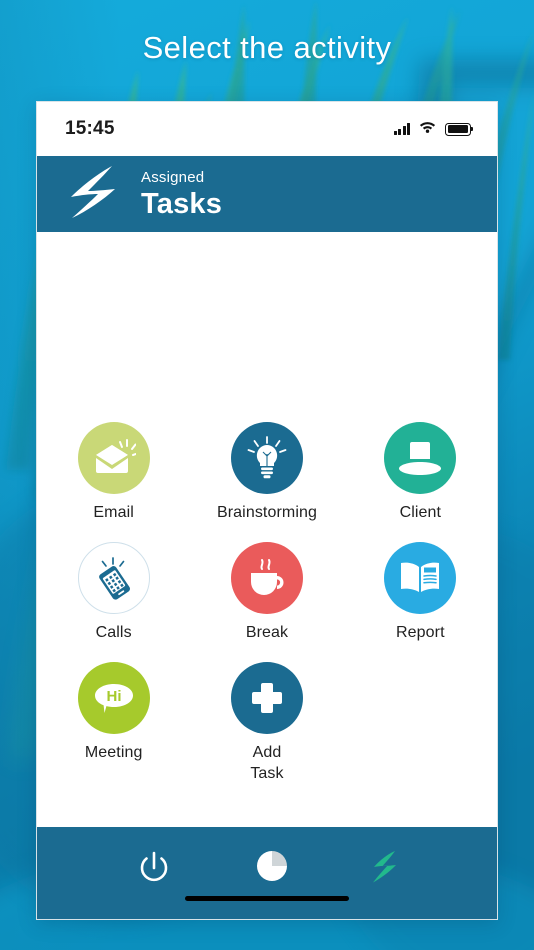 The width and height of the screenshot is (534, 950). I want to click on activity-break: Break, so click(266, 592).